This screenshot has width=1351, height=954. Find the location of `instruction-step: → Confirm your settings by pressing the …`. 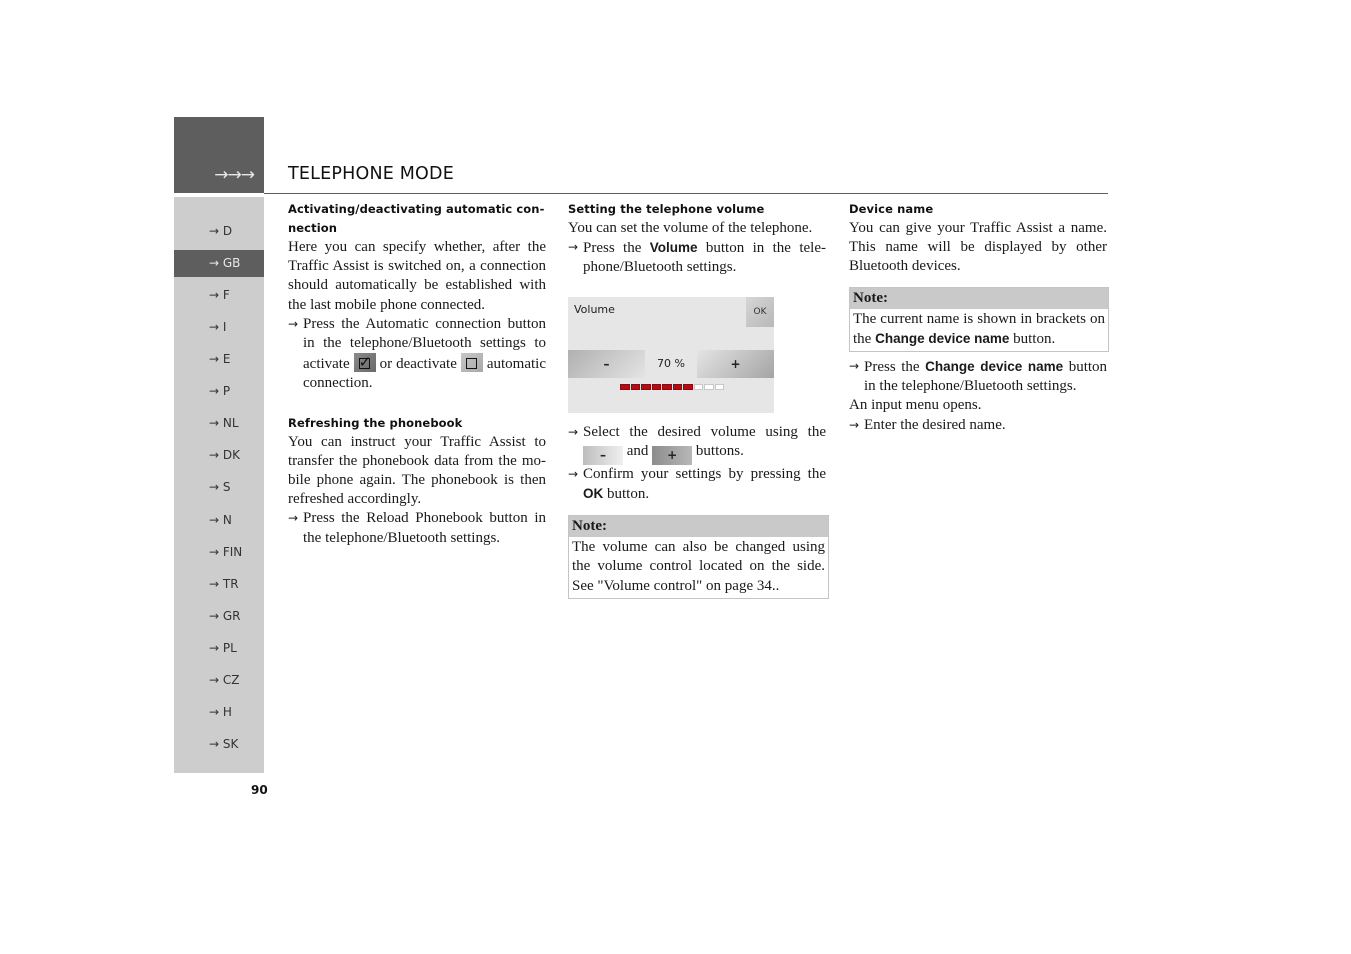

instruction-step: → Confirm your settings by pressing the … is located at coordinates (697, 484).